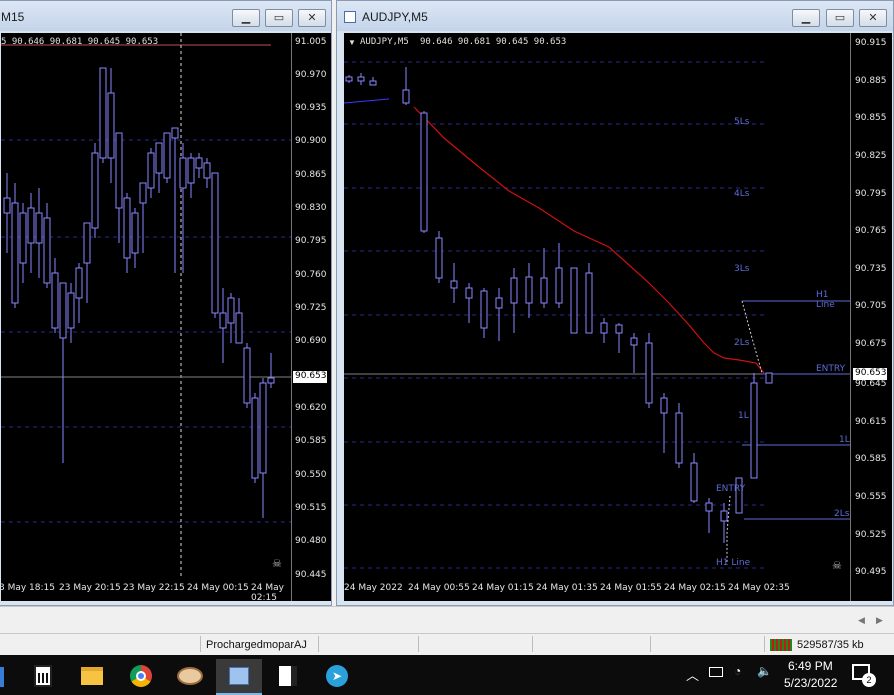 The width and height of the screenshot is (894, 695). I want to click on terminal-scroll-strip: ◀ ▶, so click(447, 619).